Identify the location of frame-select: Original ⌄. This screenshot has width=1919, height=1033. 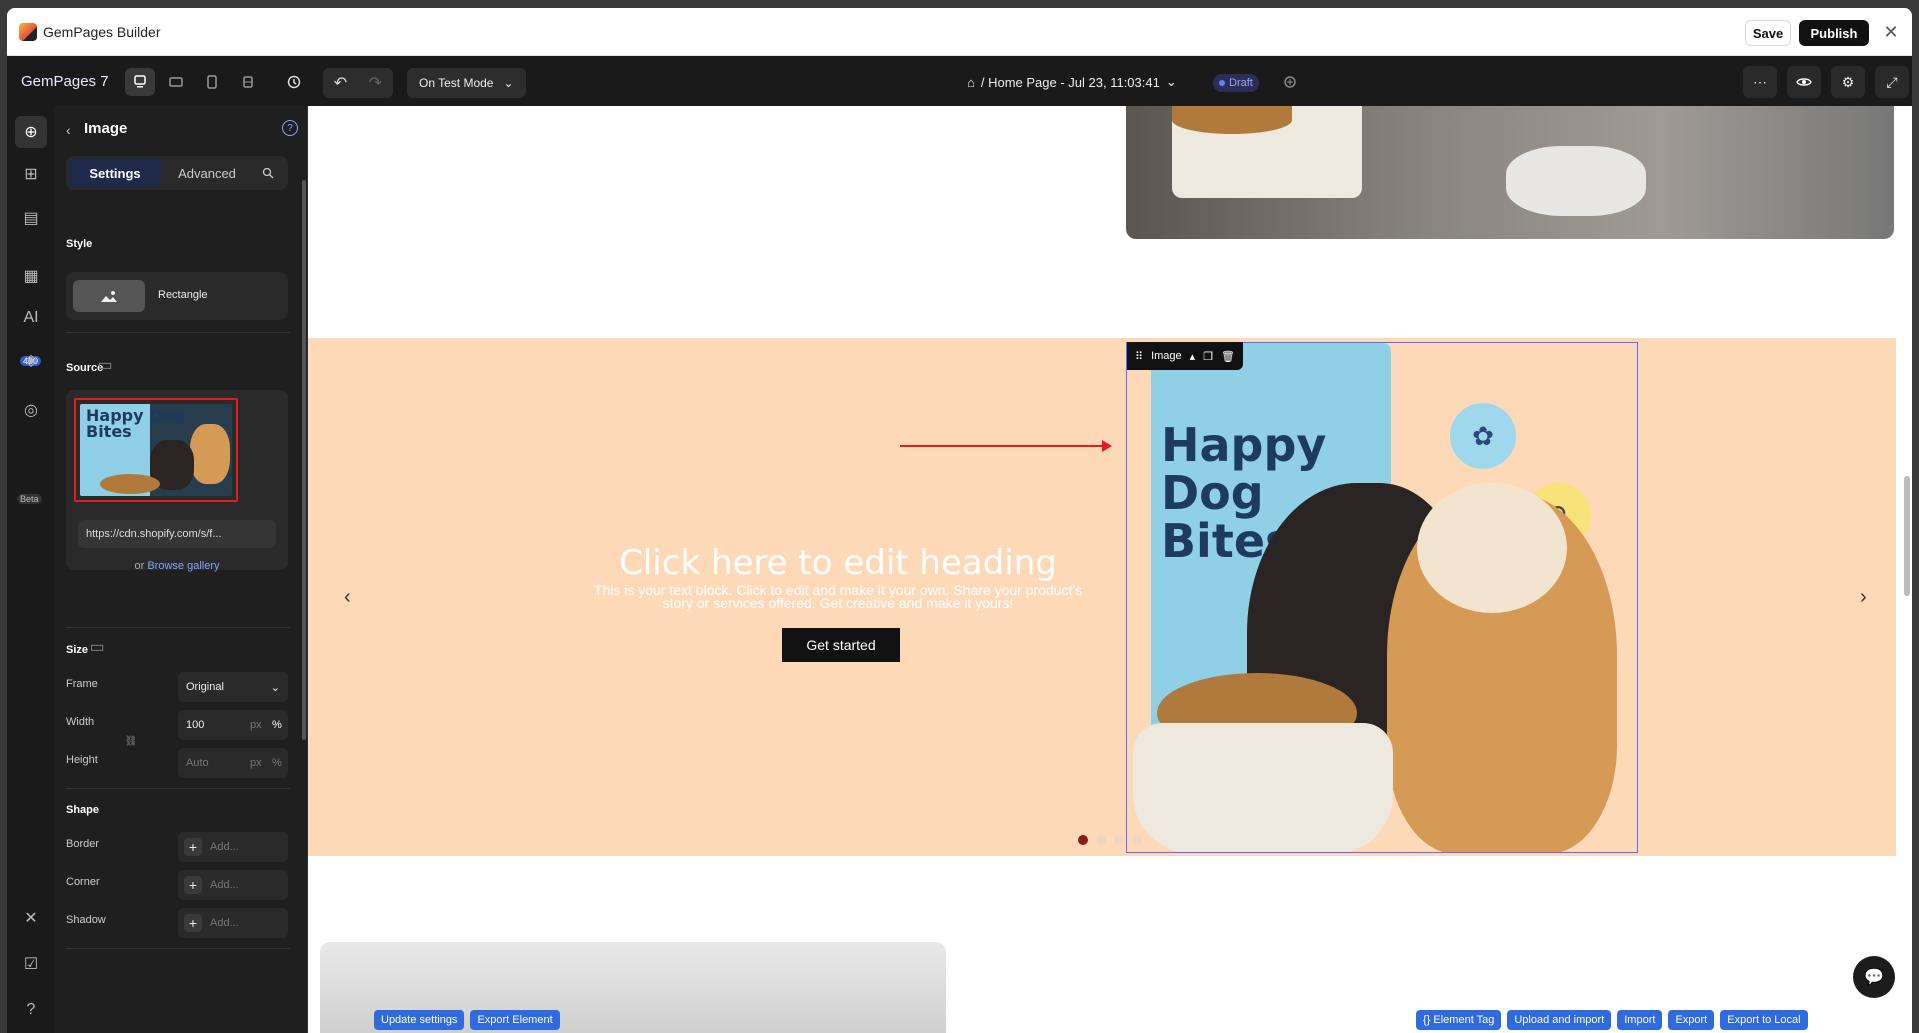
(233, 687).